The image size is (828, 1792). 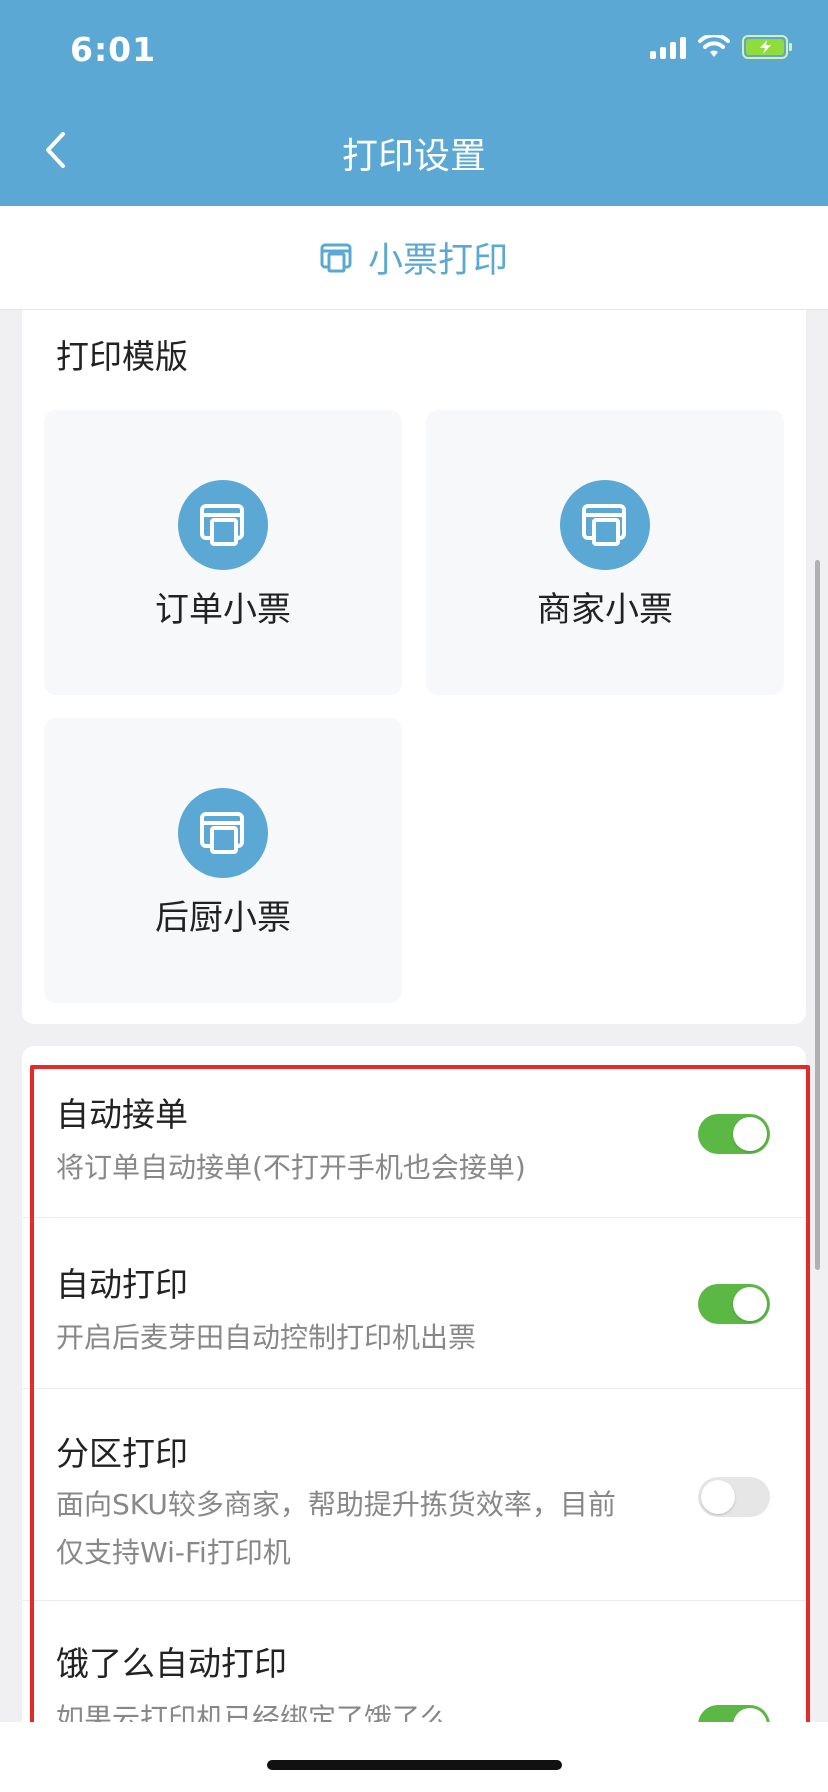 I want to click on page-title: 打印设置, so click(x=413, y=156).